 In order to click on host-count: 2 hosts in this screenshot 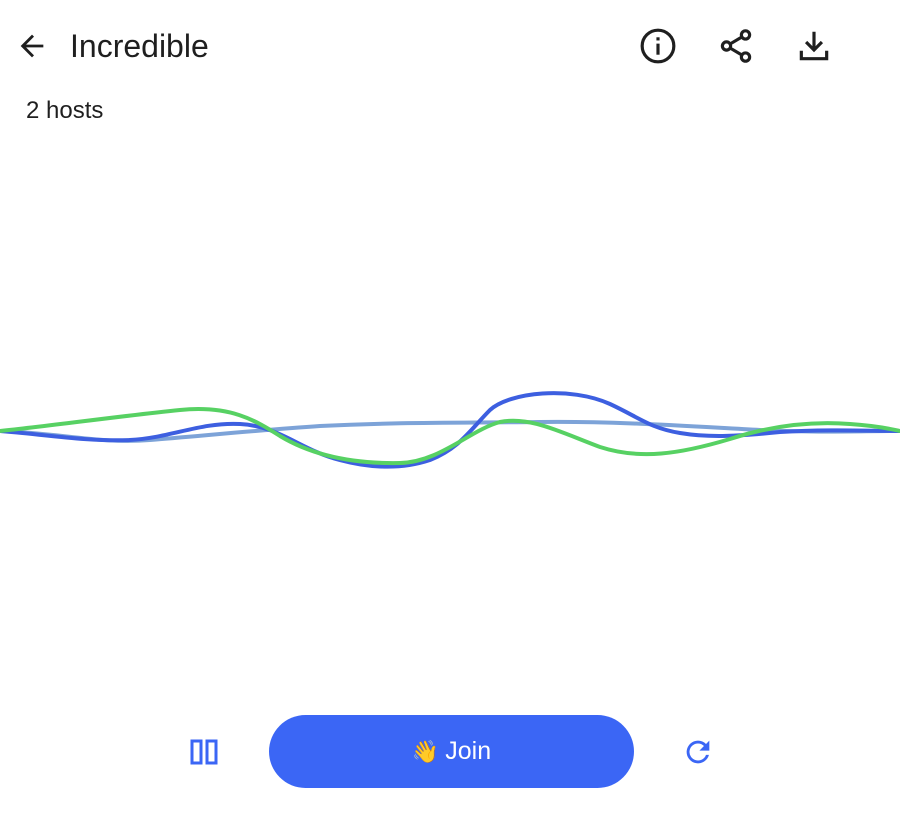, I will do `click(65, 110)`.